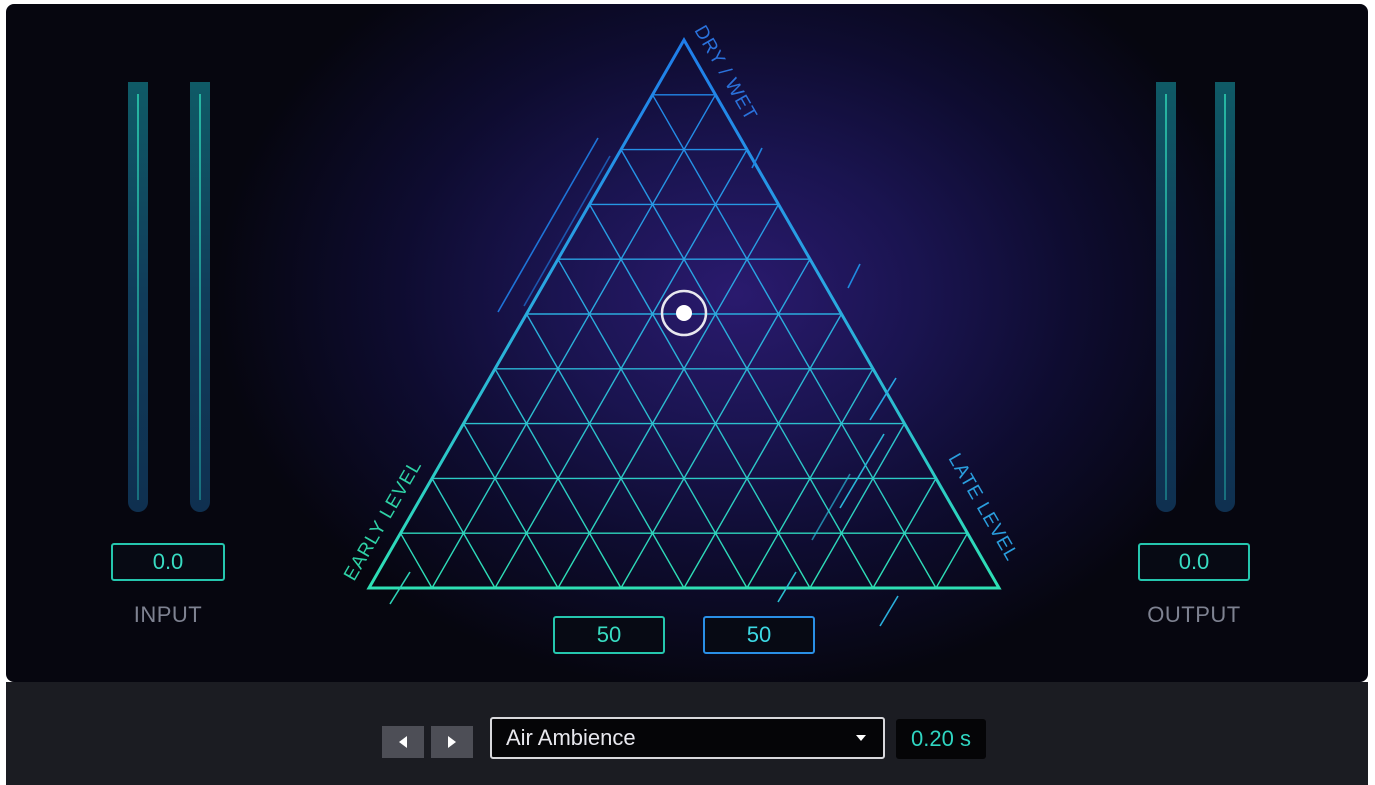  Describe the element at coordinates (687, 738) in the screenshot. I see `preset-dropdown: Air Ambience` at that location.